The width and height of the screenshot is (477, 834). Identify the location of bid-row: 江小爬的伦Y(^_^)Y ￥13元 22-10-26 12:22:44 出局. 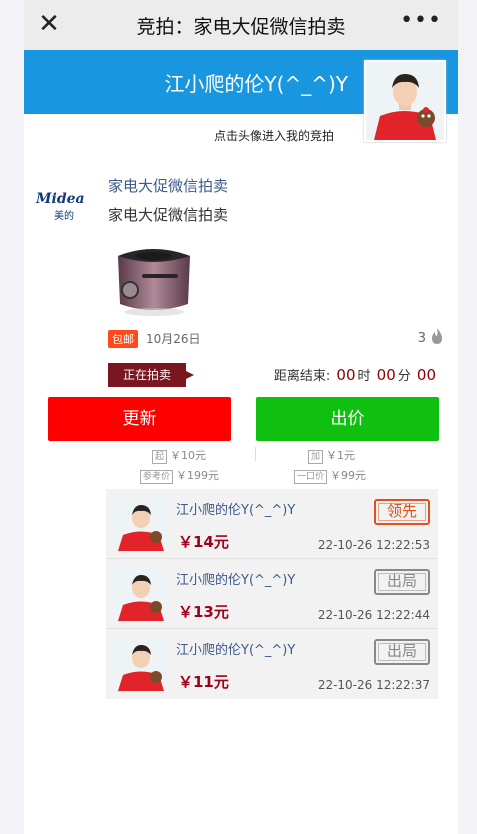
(272, 594).